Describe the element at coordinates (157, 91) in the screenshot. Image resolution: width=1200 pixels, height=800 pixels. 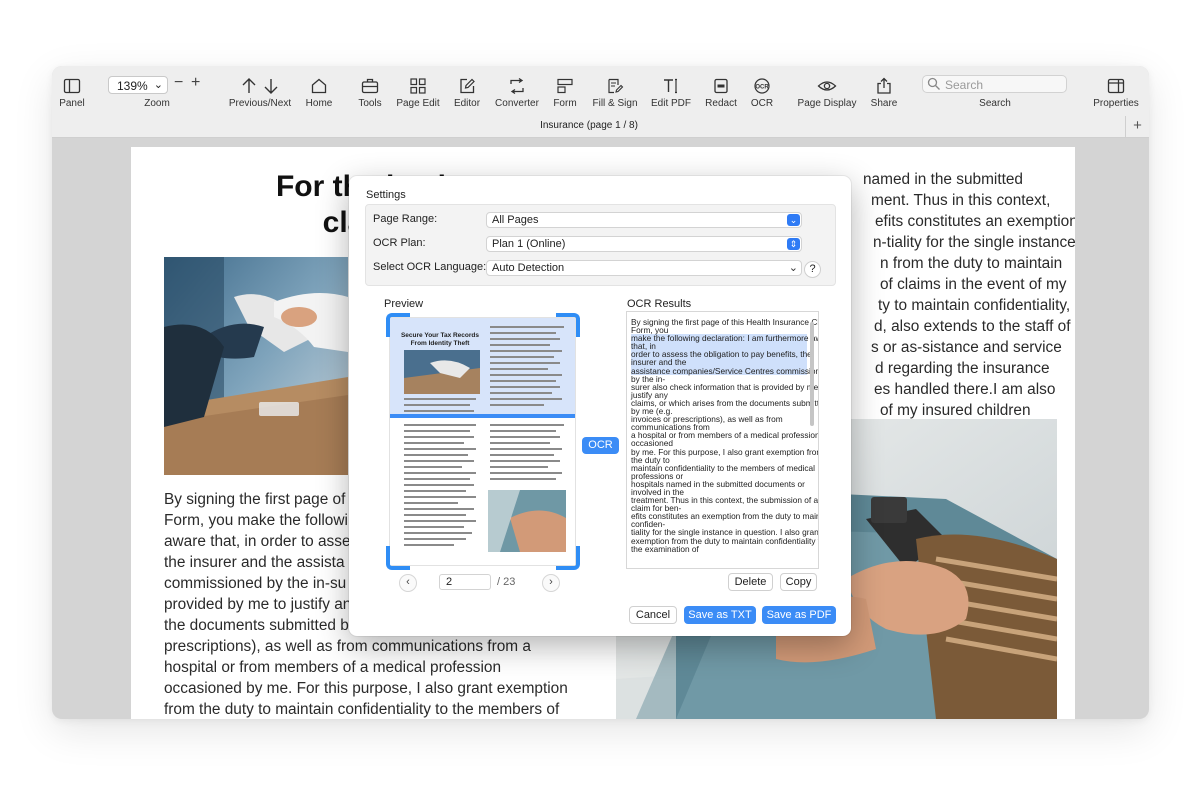
I see `zoom-group: Zoom` at that location.